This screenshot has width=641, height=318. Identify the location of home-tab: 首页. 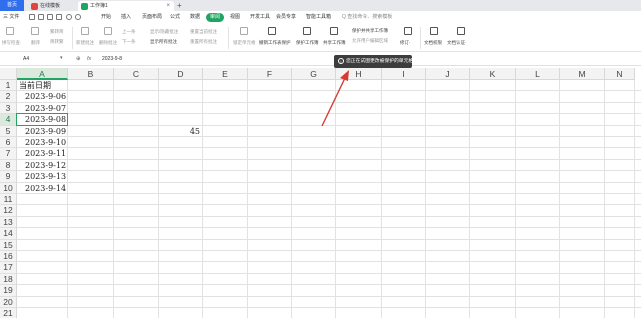
(12, 5).